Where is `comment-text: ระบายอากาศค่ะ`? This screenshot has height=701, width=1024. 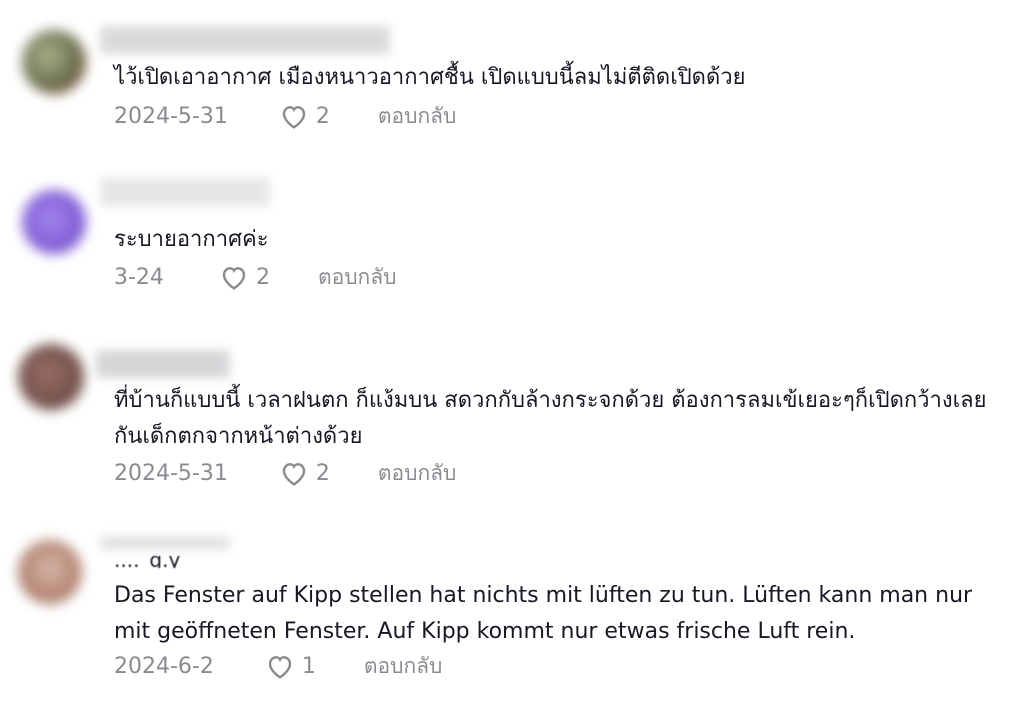 comment-text: ระบายอากาศค่ะ is located at coordinates (191, 239).